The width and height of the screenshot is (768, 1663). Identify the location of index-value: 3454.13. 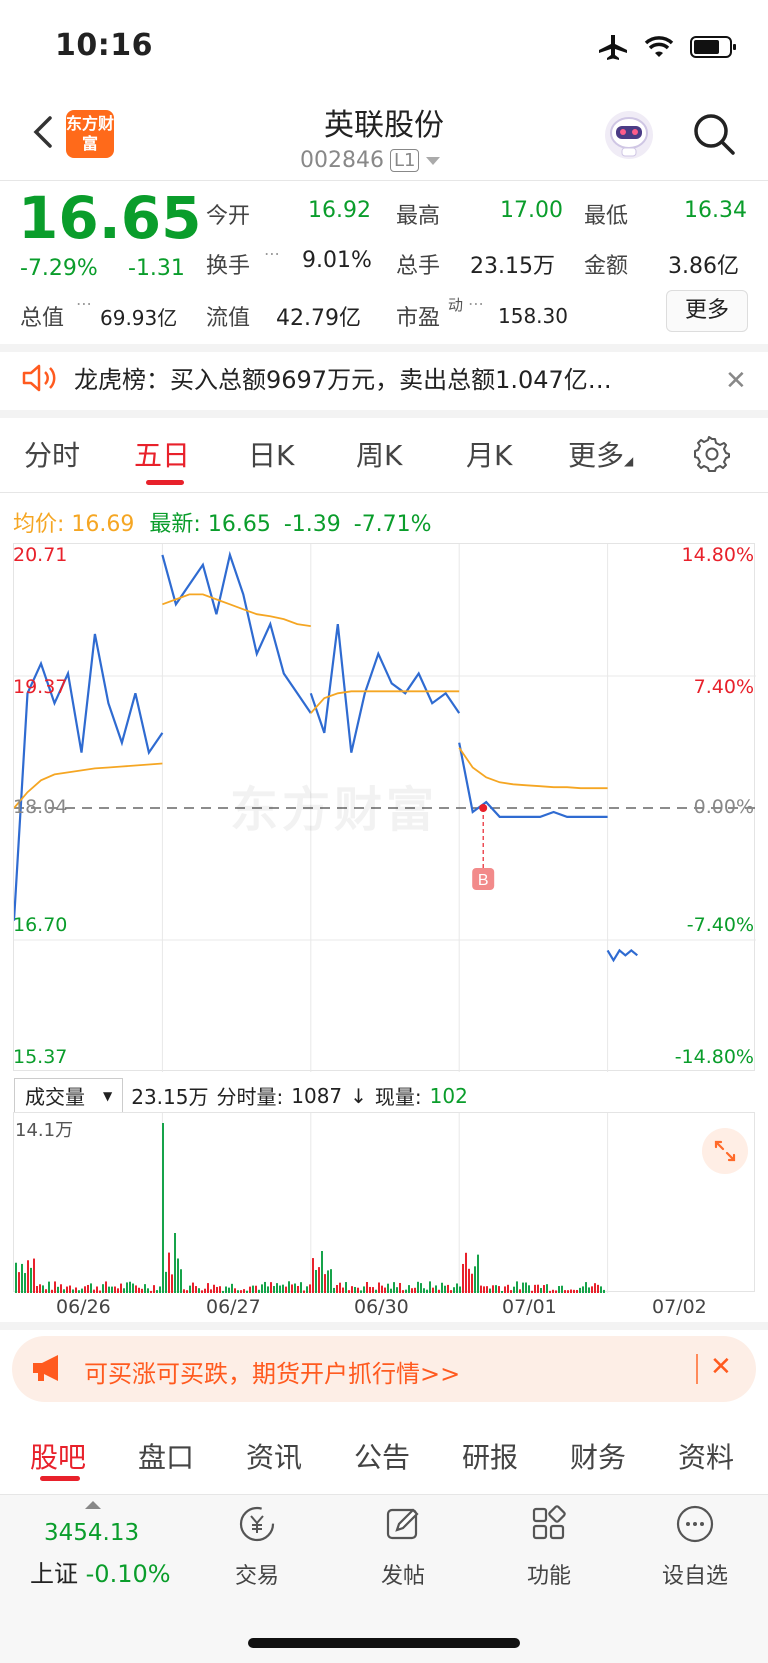
(91, 1533).